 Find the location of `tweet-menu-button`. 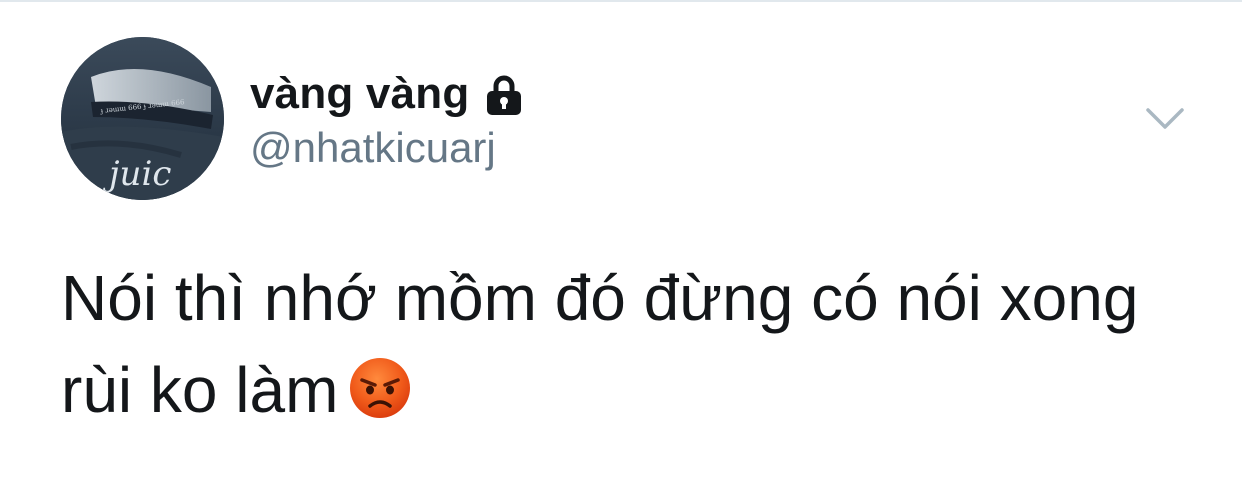

tweet-menu-button is located at coordinates (1165, 119).